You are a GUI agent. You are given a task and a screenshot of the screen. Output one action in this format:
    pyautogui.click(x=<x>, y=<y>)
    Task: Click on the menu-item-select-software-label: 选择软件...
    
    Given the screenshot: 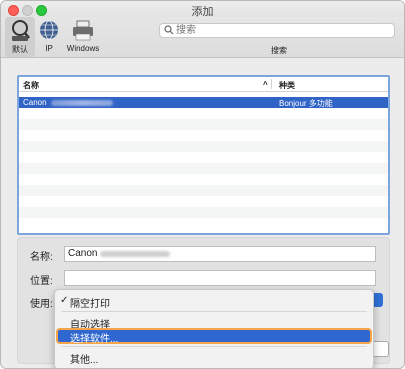 What is the action you would take?
    pyautogui.click(x=94, y=339)
    